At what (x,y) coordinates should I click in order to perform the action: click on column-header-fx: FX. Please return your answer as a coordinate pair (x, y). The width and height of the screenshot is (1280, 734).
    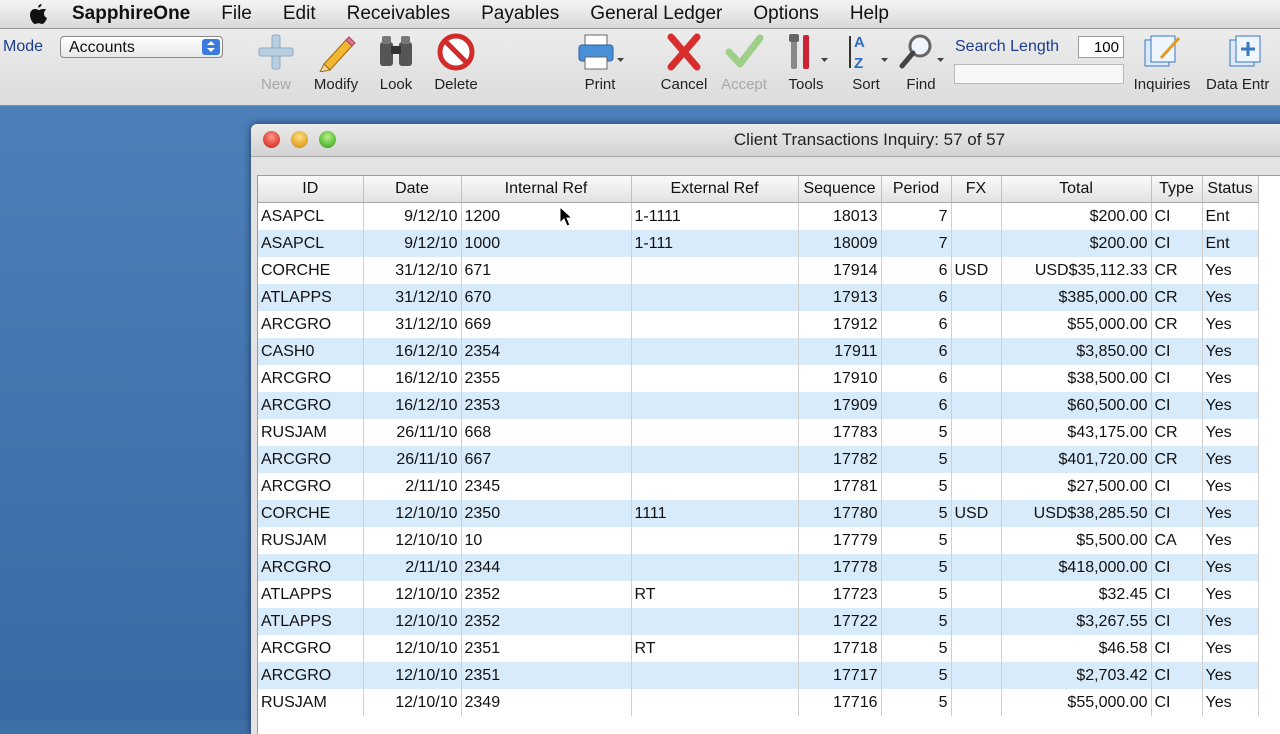
    Looking at the image, I should click on (976, 189).